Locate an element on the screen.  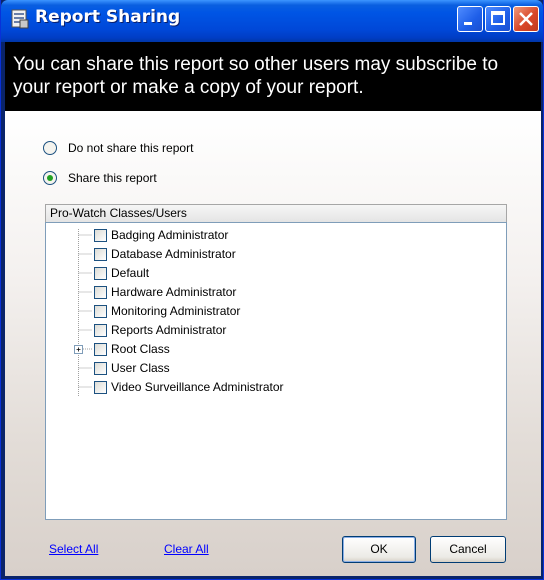
close-icon is located at coordinates (526, 19).